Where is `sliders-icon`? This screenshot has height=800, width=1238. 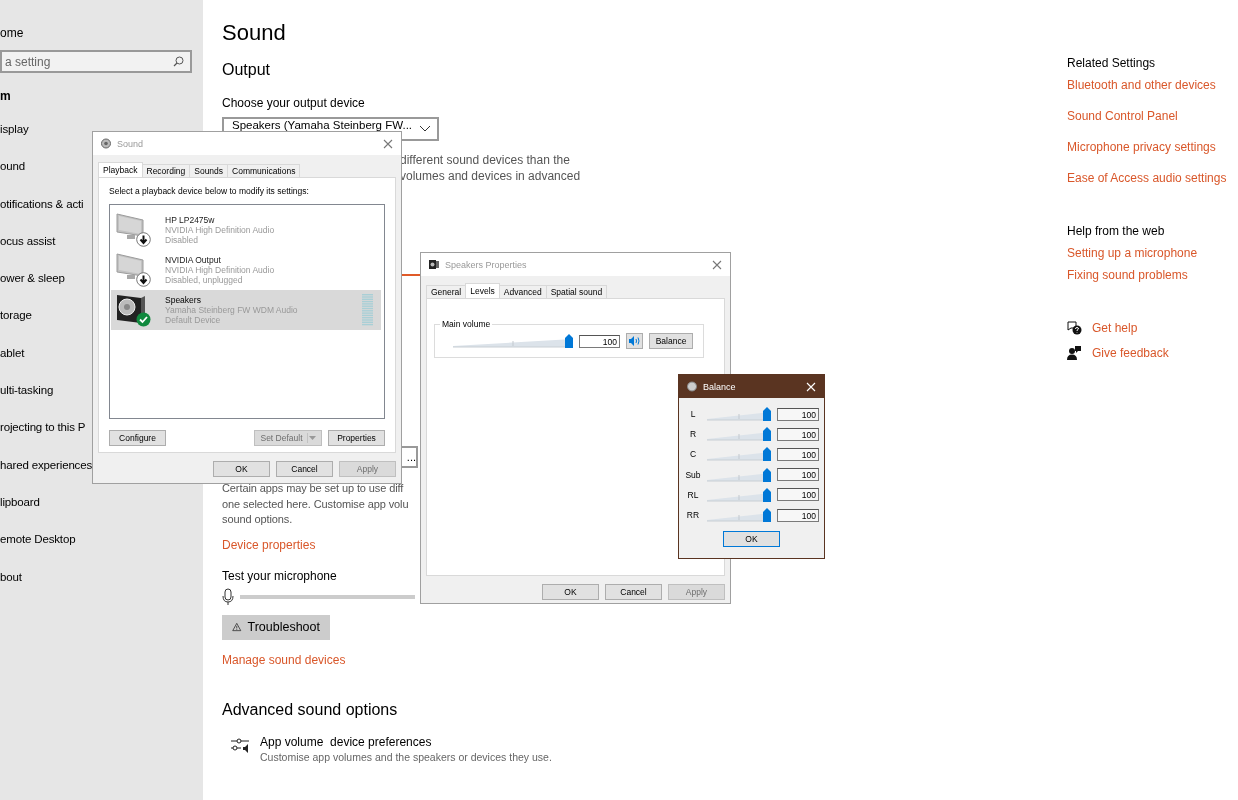 sliders-icon is located at coordinates (241, 745).